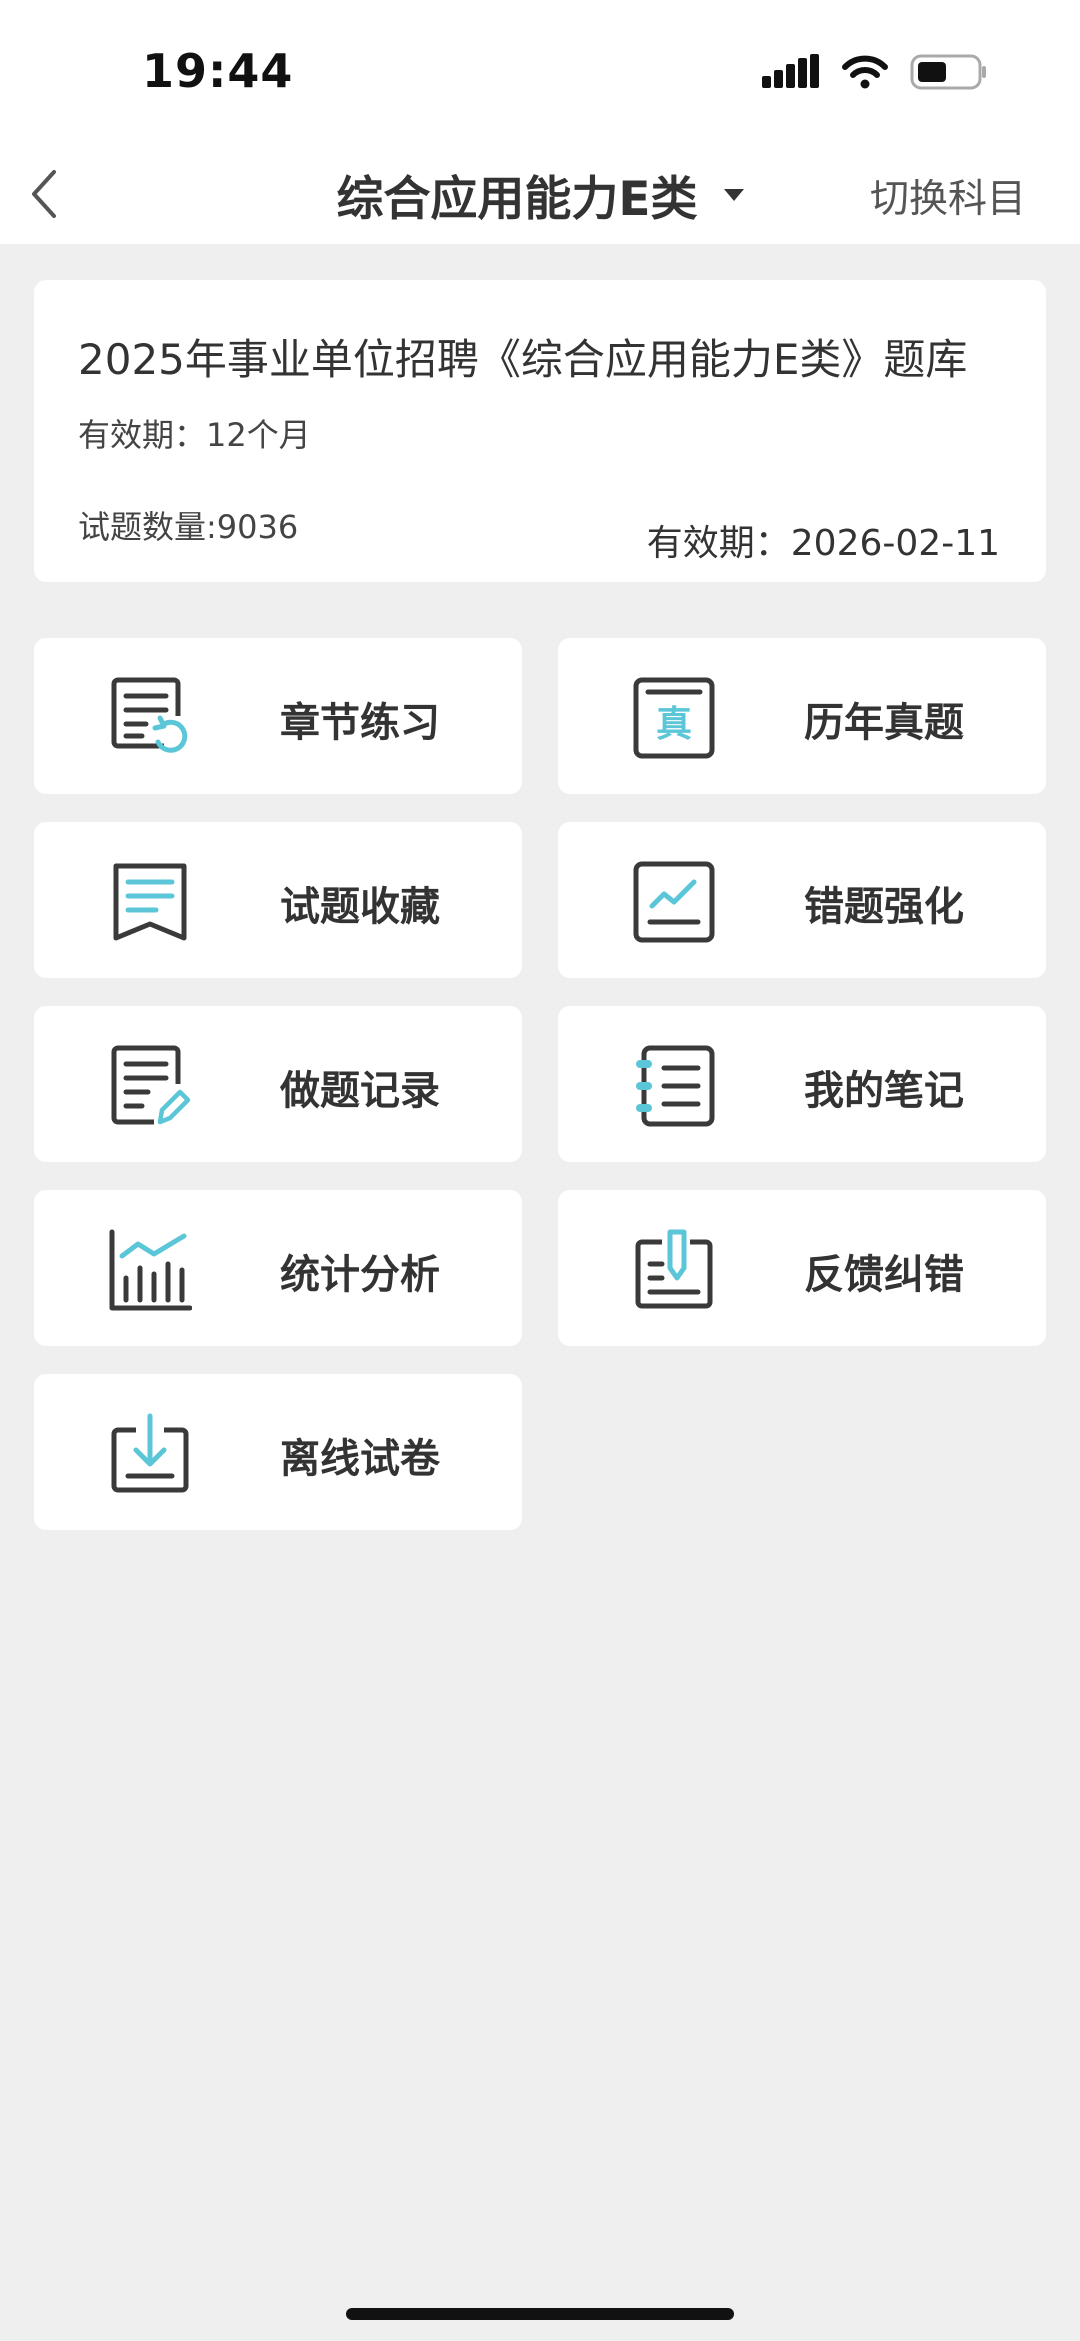 This screenshot has width=1080, height=2341. What do you see at coordinates (802, 900) in the screenshot?
I see `menu-wrong-questions: 错题强化` at bounding box center [802, 900].